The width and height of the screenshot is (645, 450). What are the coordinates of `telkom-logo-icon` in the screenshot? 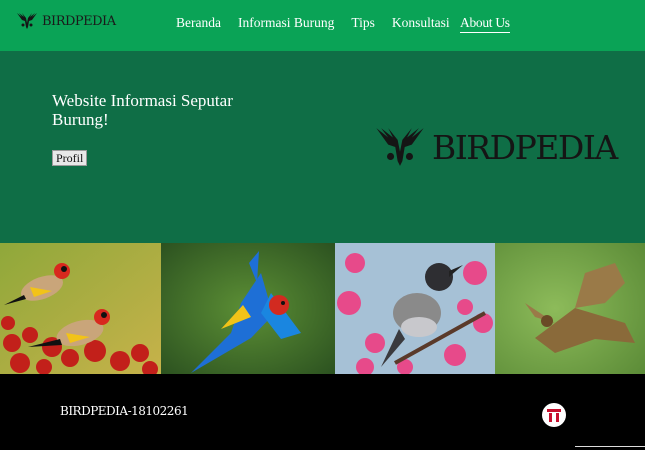 It's located at (554, 415).